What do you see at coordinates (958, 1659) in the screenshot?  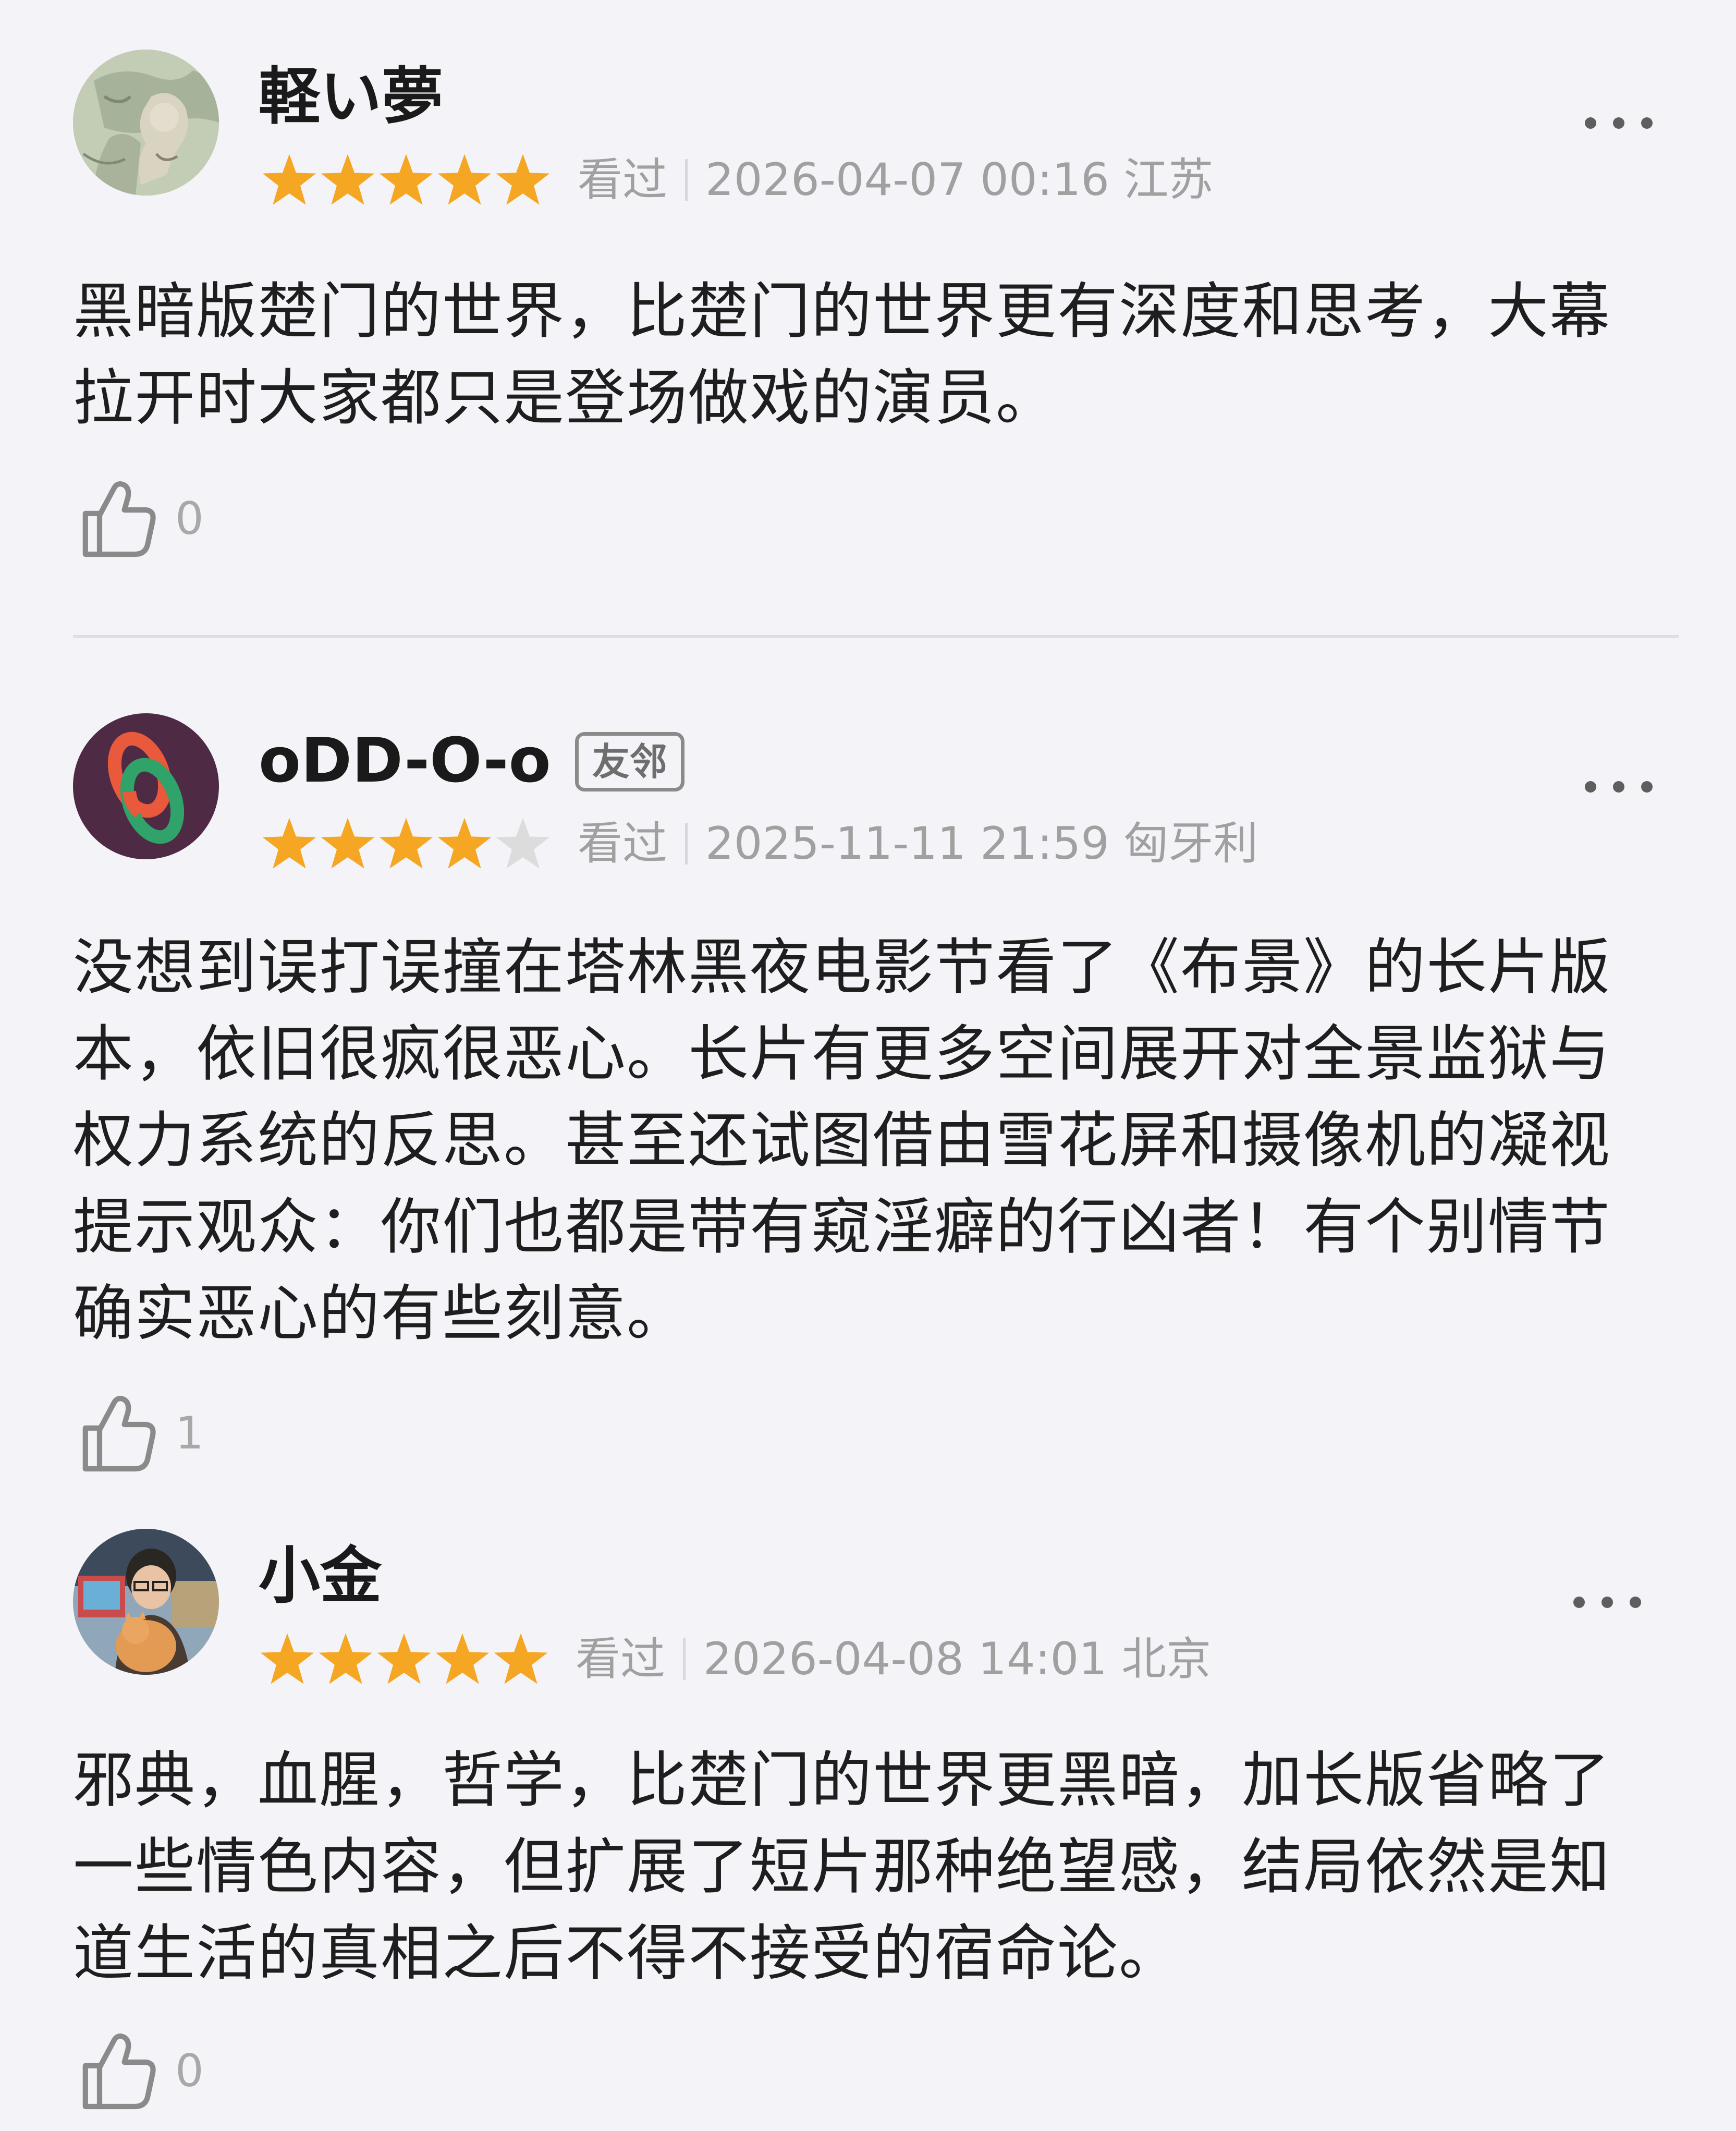 I see `review-datetime-location: 2026-04-08 14:01 北京` at bounding box center [958, 1659].